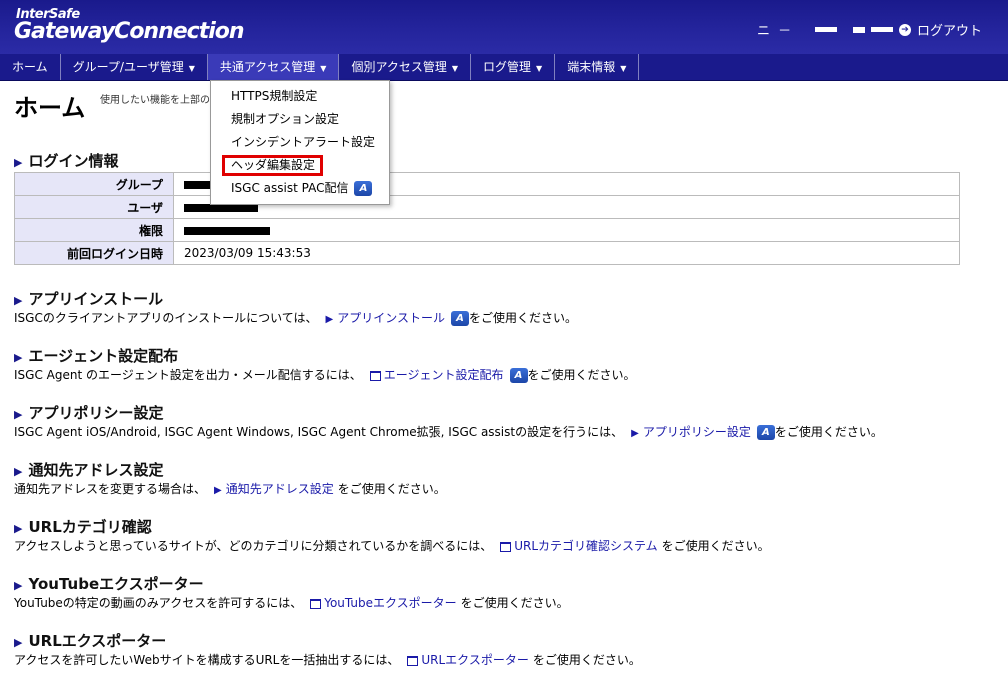 This screenshot has width=1008, height=676. Describe the element at coordinates (94, 230) in the screenshot. I see `row-label: 権限` at that location.